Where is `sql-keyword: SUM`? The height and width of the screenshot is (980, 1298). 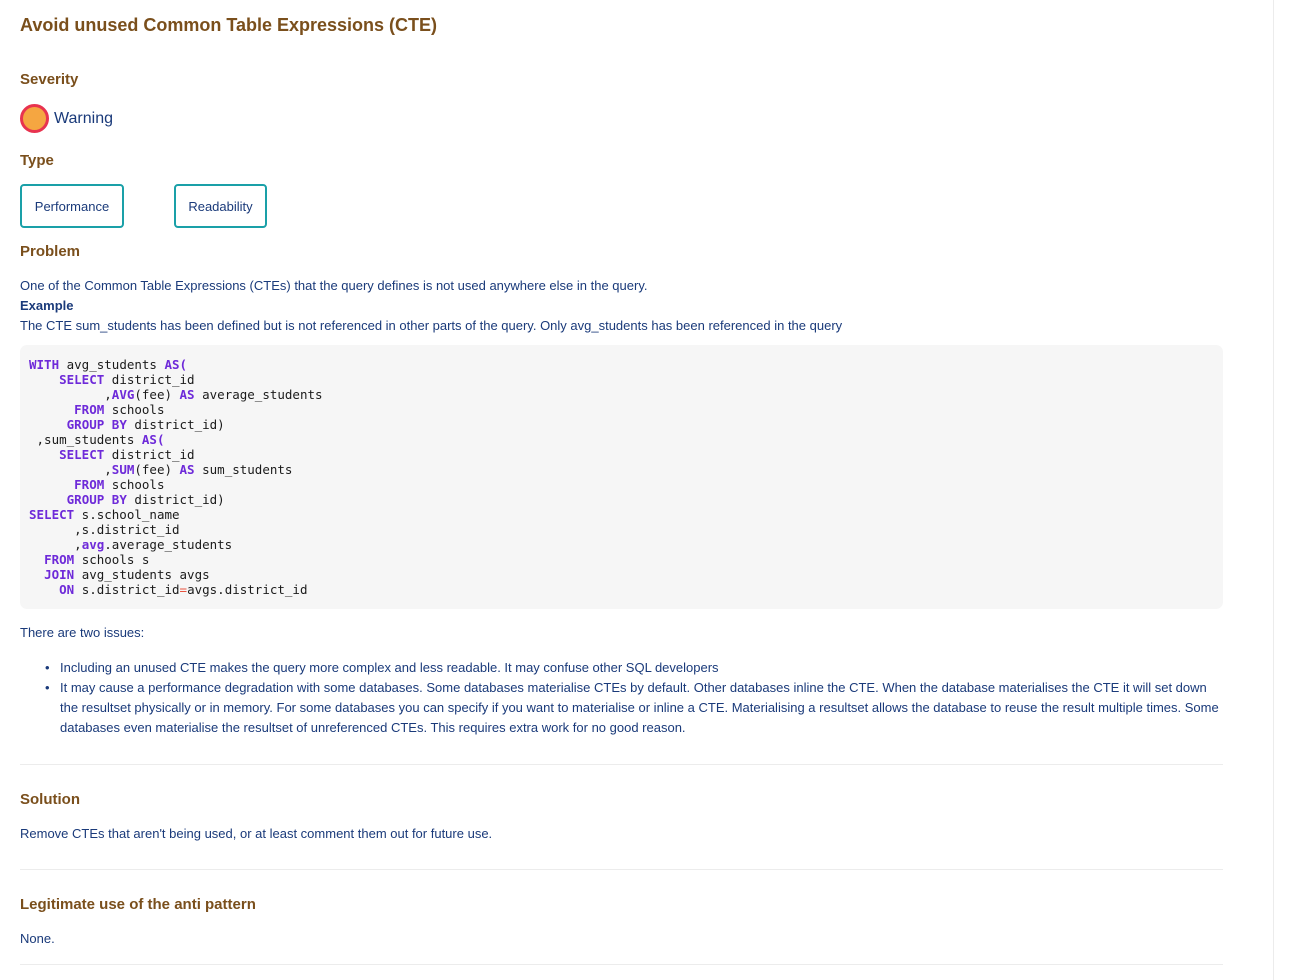
sql-keyword: SUM is located at coordinates (123, 469).